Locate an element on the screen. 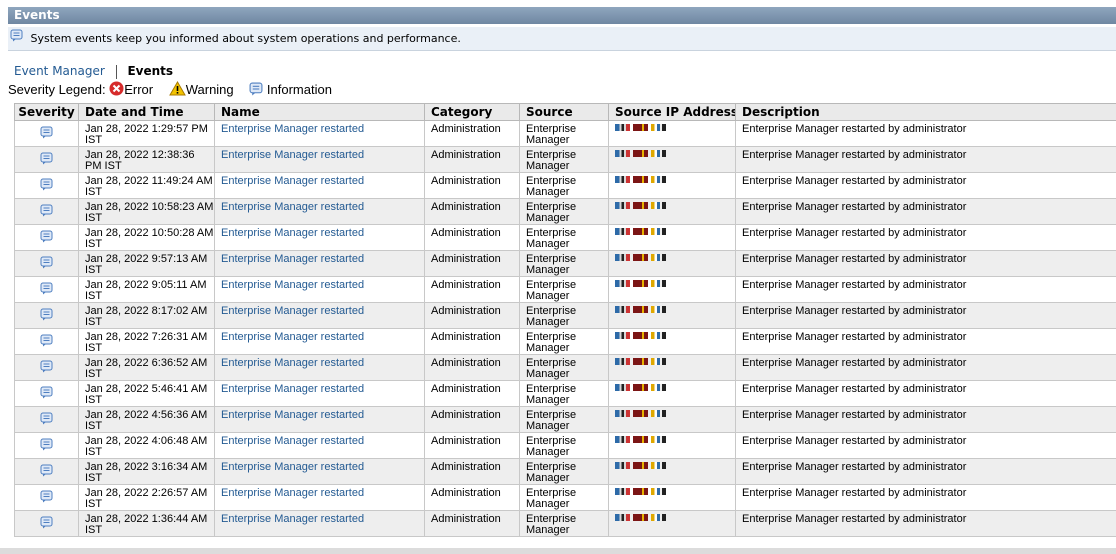  column-header-source-ip: Source IP Address is located at coordinates (672, 112).